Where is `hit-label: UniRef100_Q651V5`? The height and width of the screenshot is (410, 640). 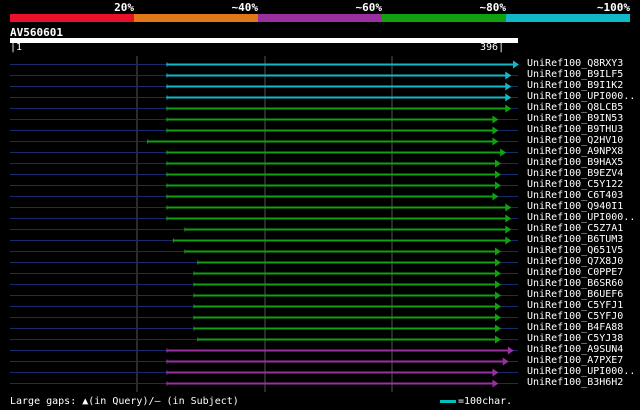
hit-label: UniRef100_Q651V5 is located at coordinates (575, 250).